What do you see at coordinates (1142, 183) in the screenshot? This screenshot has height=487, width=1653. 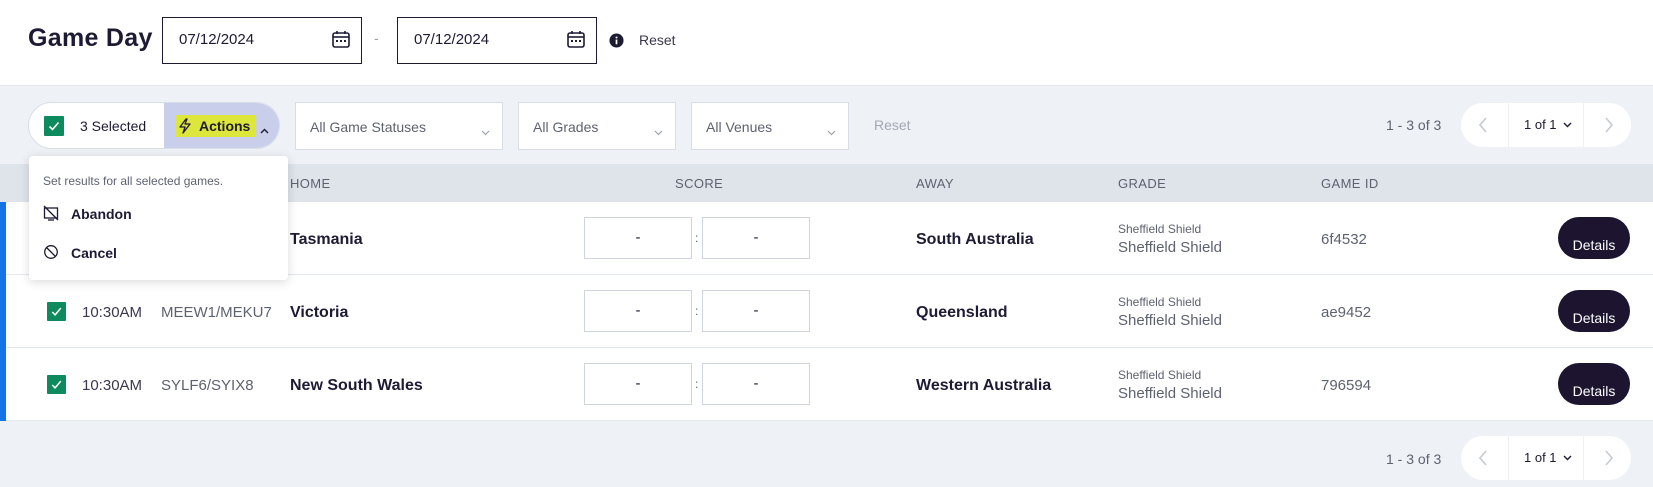 I see `col-header-grade: GRADE` at bounding box center [1142, 183].